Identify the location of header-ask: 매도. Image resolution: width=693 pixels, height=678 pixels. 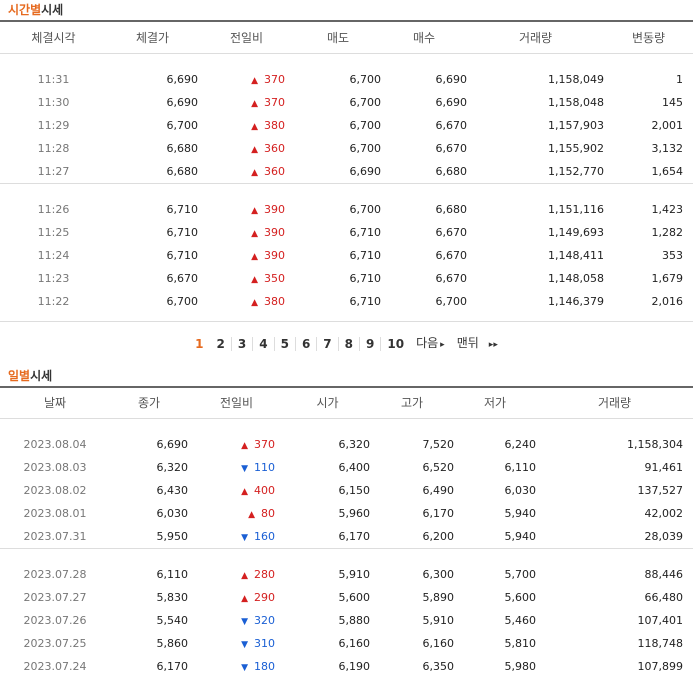
(338, 37).